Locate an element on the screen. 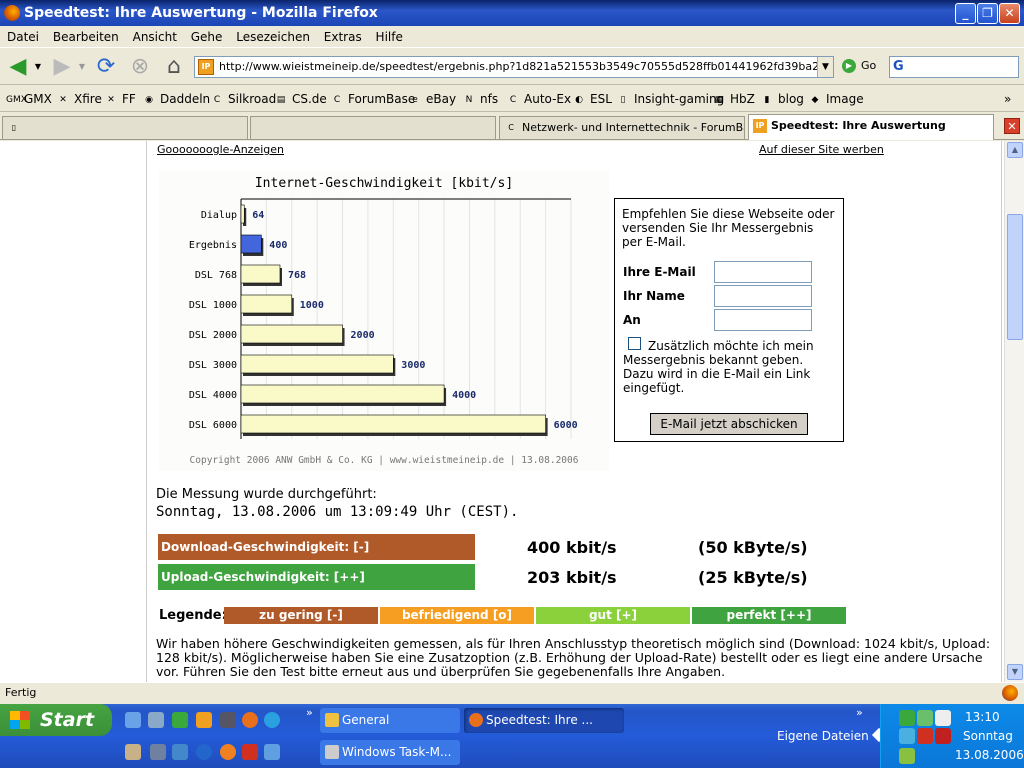 The image size is (1024, 768). email-field is located at coordinates (763, 272).